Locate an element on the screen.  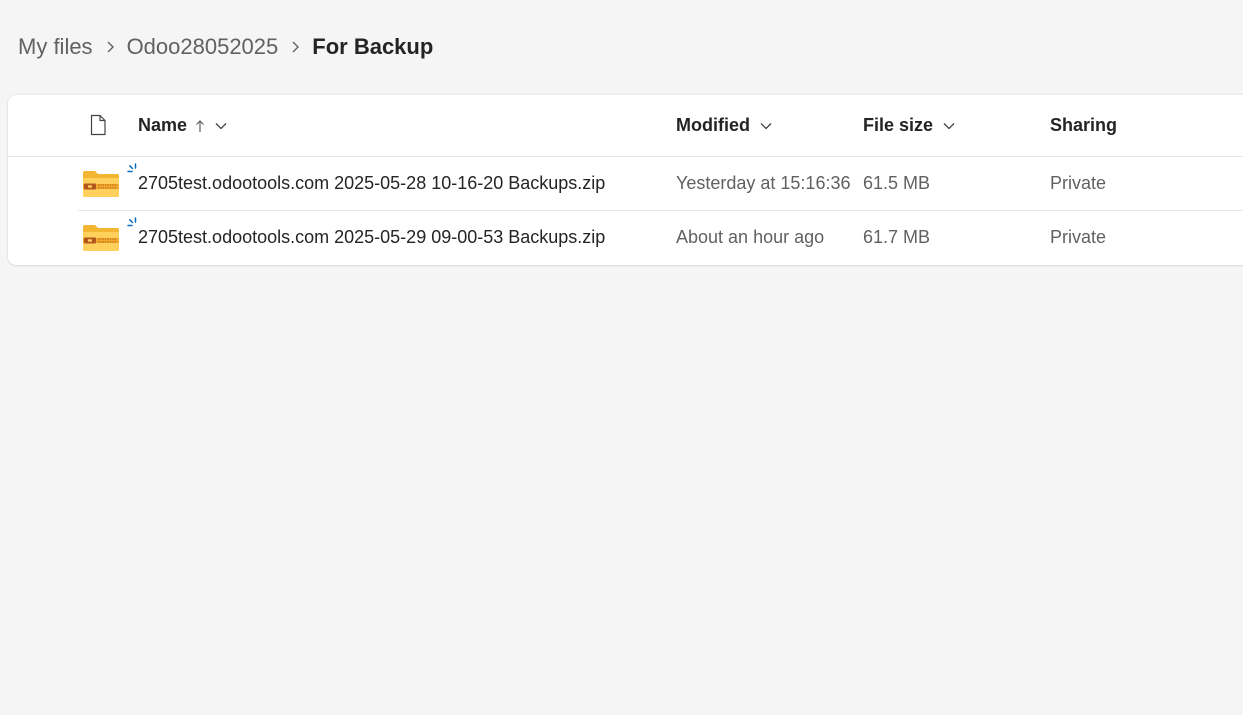
file-size: 61.5 MB is located at coordinates (897, 183).